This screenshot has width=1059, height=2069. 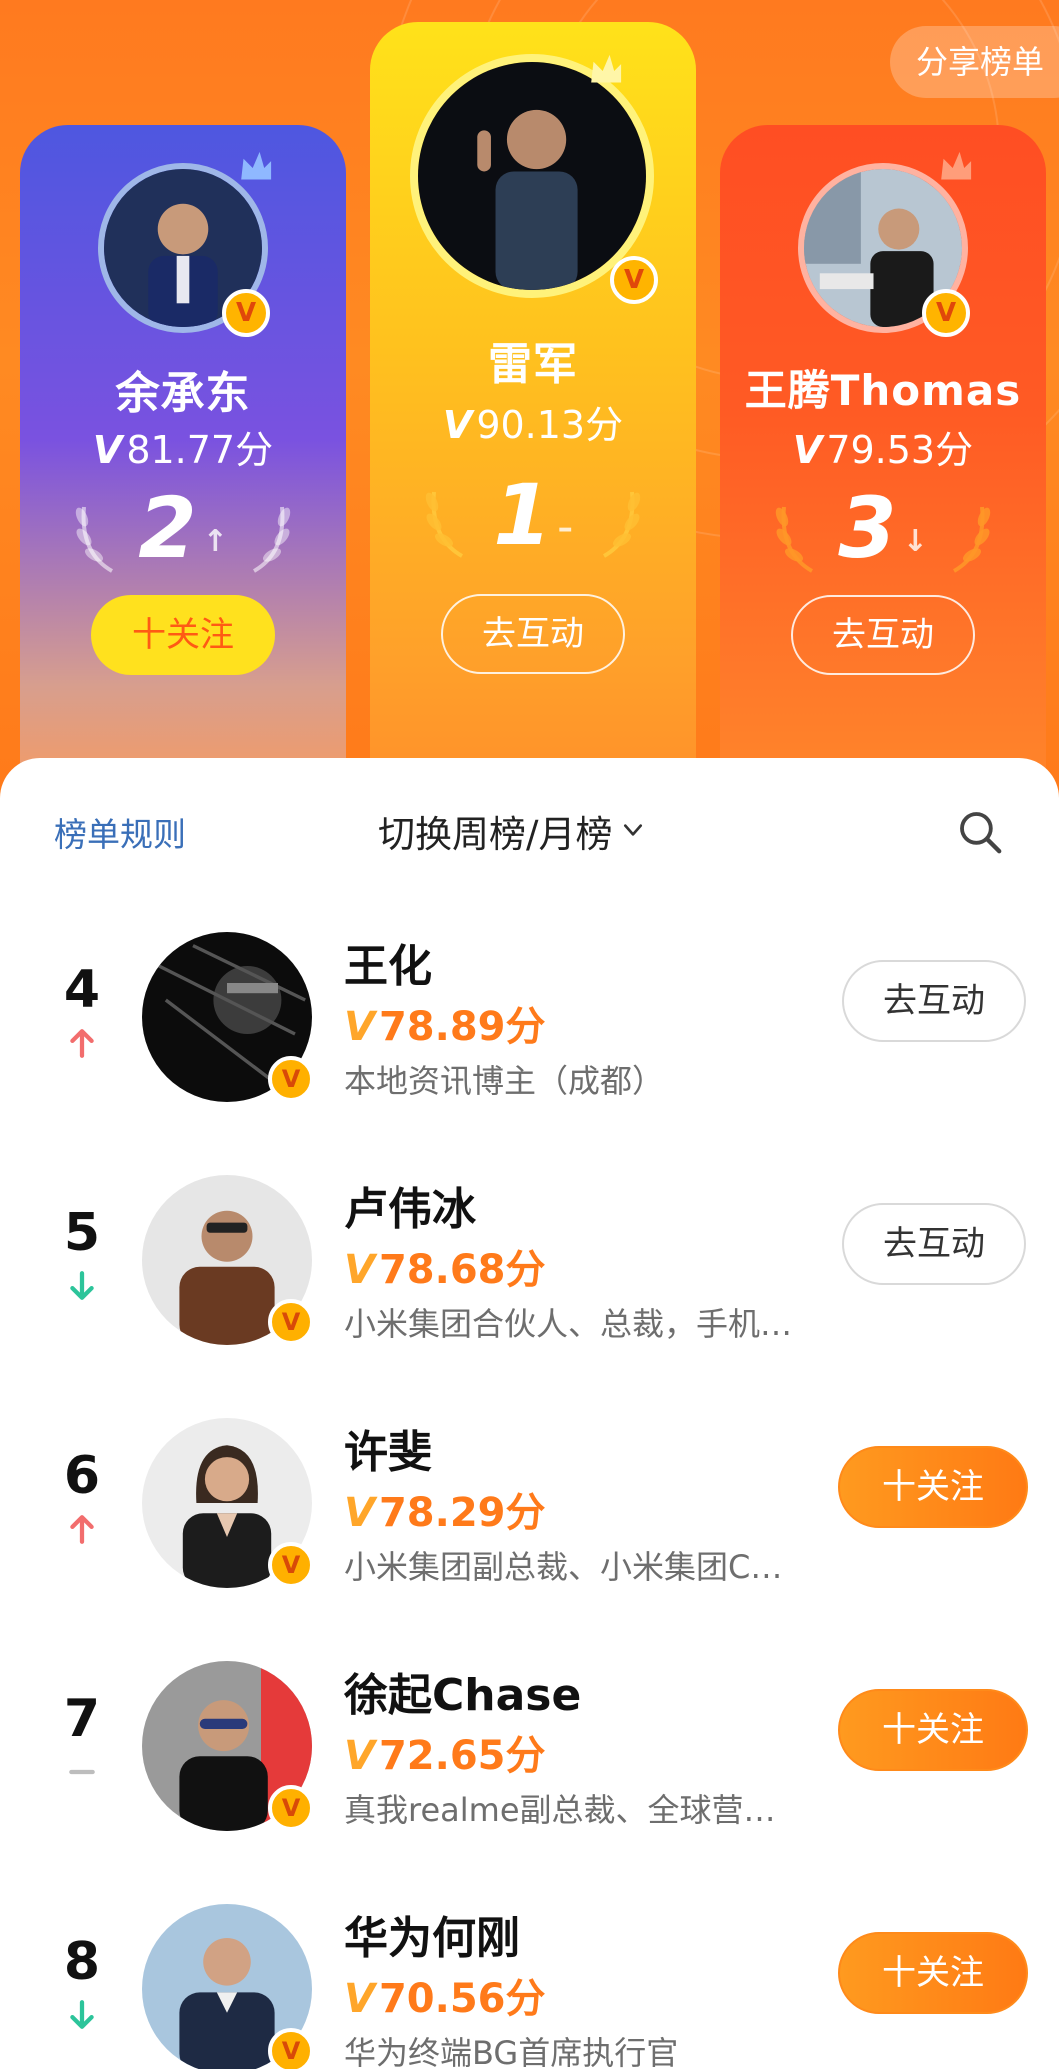 I want to click on rank-number: 4, so click(x=82, y=990).